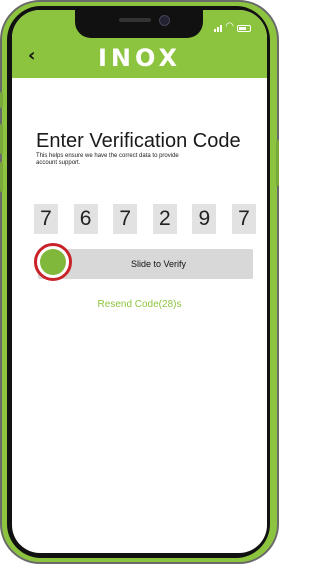 This screenshot has height=564, width=320. I want to click on slider-handle, so click(53, 262).